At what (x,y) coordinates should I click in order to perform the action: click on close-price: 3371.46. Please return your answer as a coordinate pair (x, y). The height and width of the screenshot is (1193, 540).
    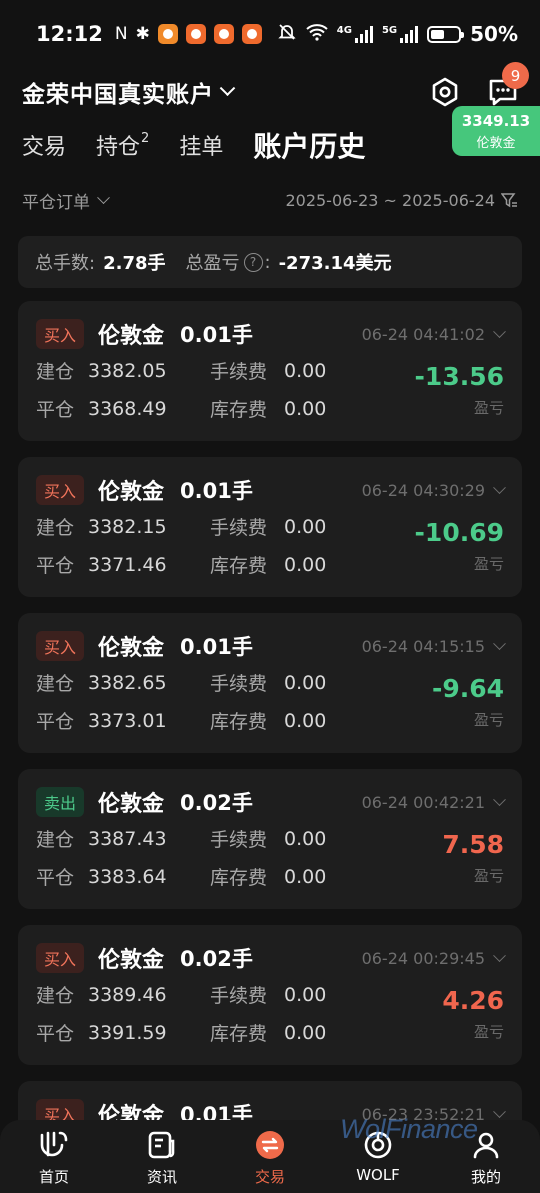
    Looking at the image, I should click on (127, 564).